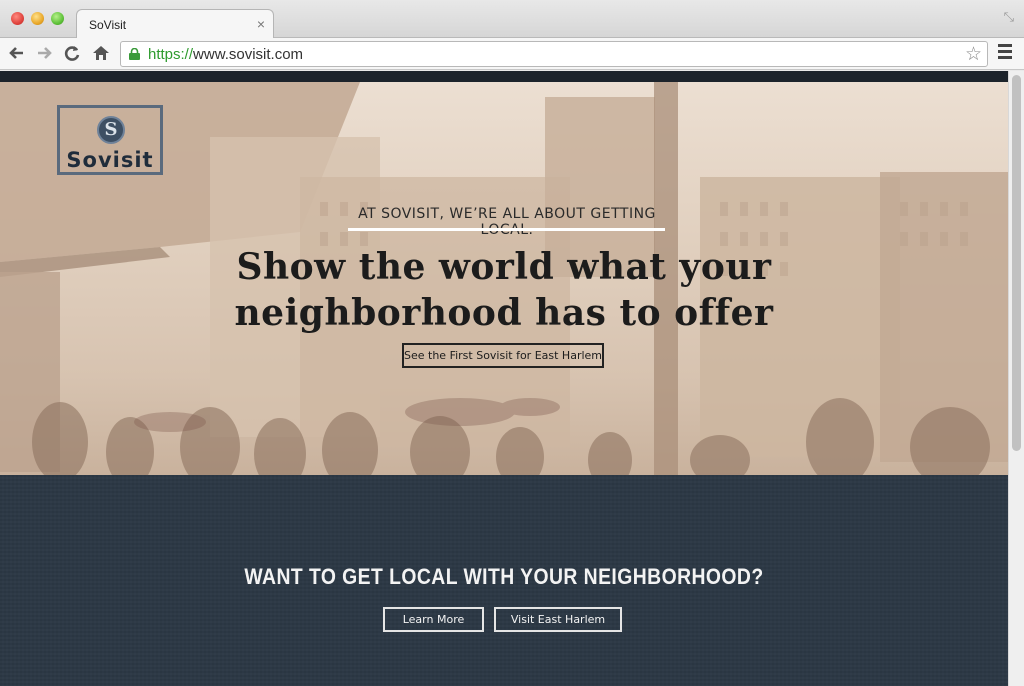 This screenshot has height=686, width=1024. What do you see at coordinates (110, 160) in the screenshot?
I see `logo-text: Sovisit` at bounding box center [110, 160].